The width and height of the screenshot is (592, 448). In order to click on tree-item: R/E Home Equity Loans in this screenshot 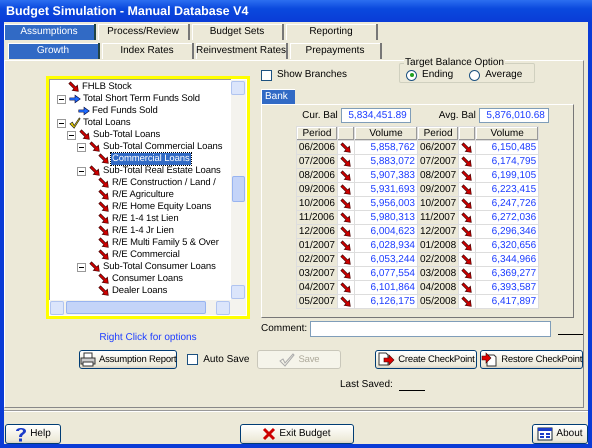, I will do `click(161, 207)`.